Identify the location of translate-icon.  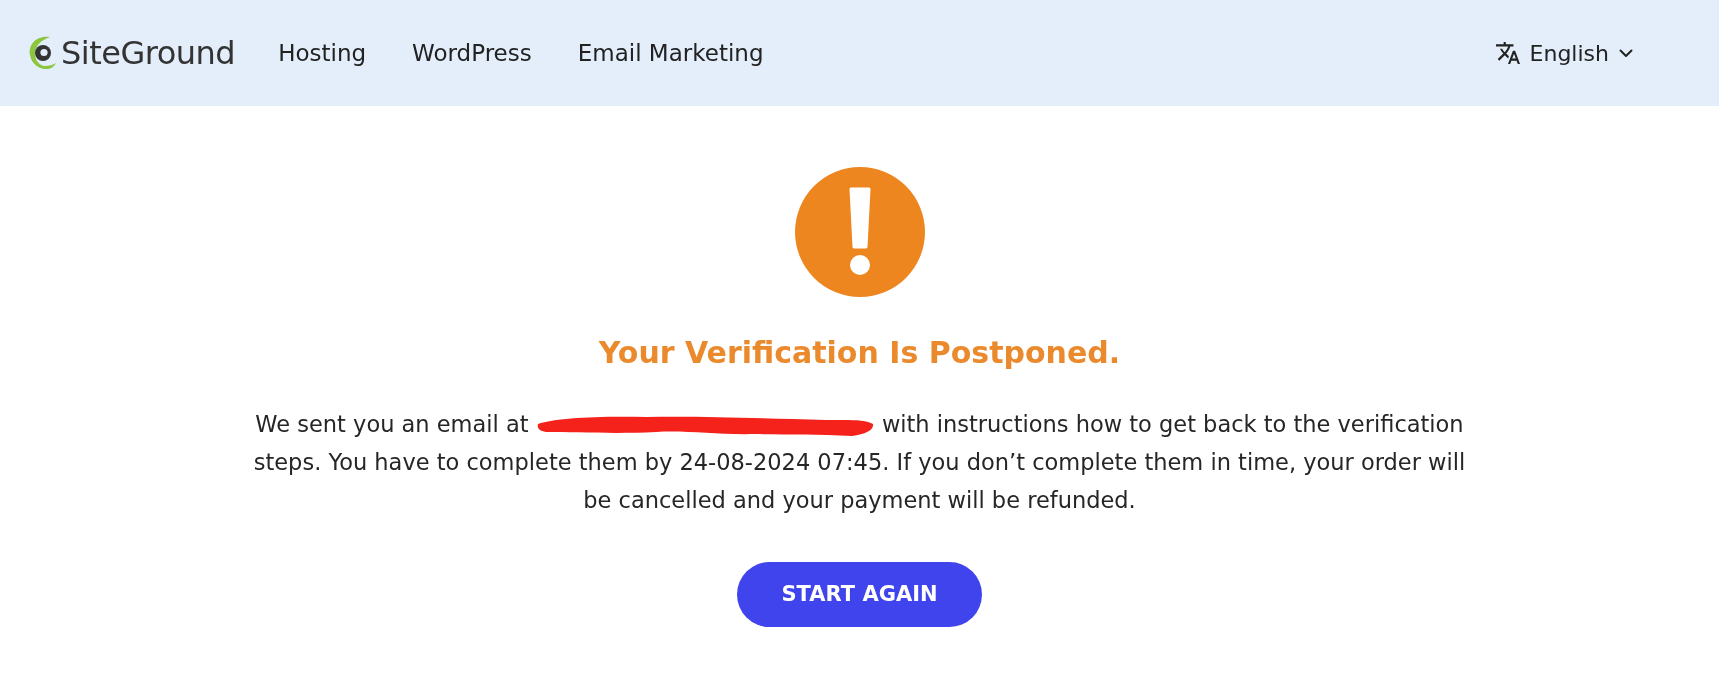
(1507, 53).